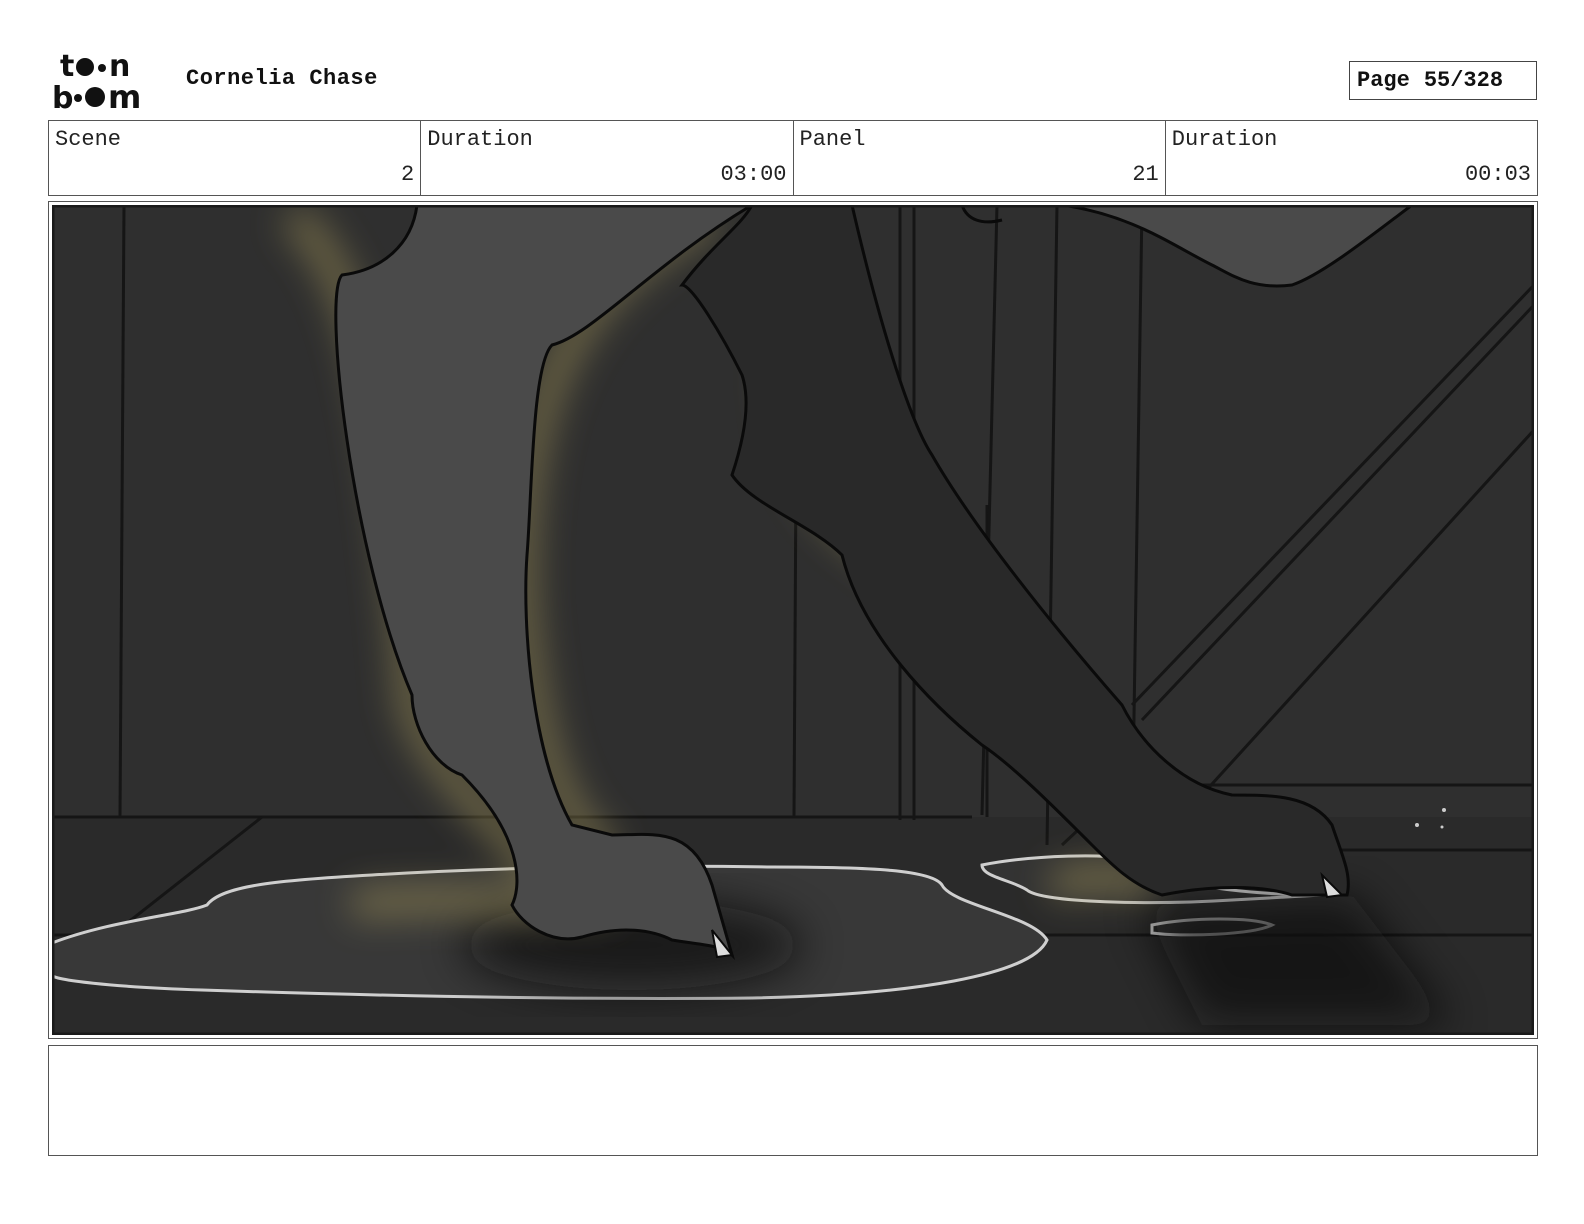  What do you see at coordinates (88, 139) in the screenshot?
I see `scene-label: Scene` at bounding box center [88, 139].